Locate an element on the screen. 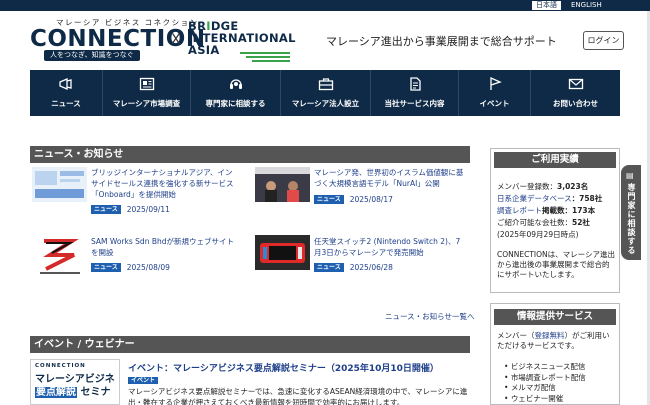 Image resolution: width=650 pixels, height=405 pixels. stat-intro: ご紹介可能な会社数：52社 is located at coordinates (543, 222).